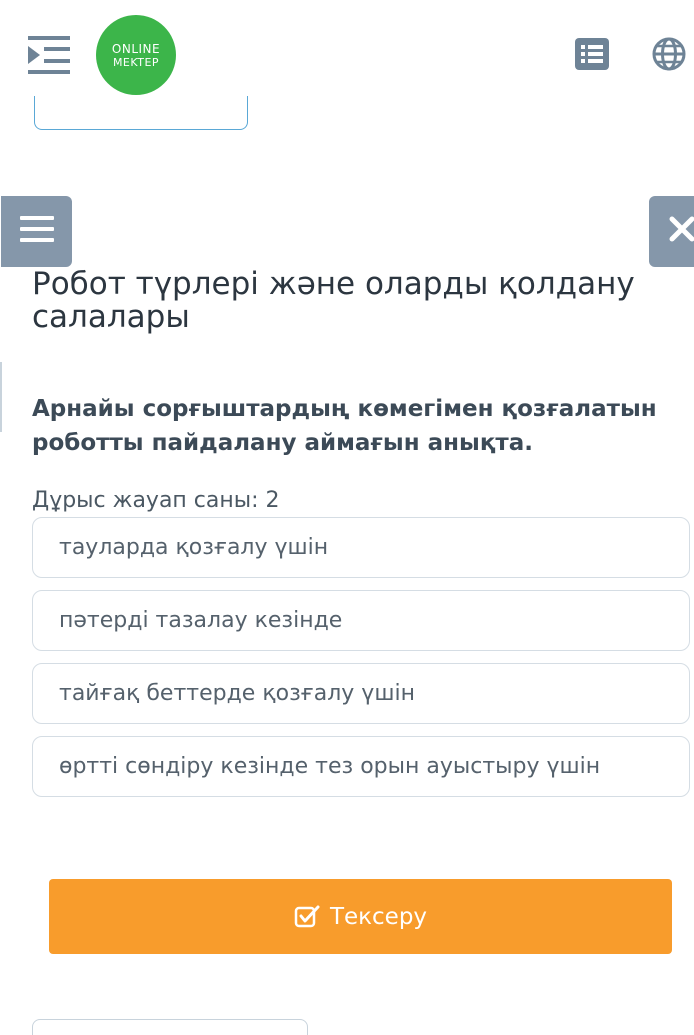 The height and width of the screenshot is (1035, 694). Describe the element at coordinates (681, 231) in the screenshot. I see `close-icon` at that location.